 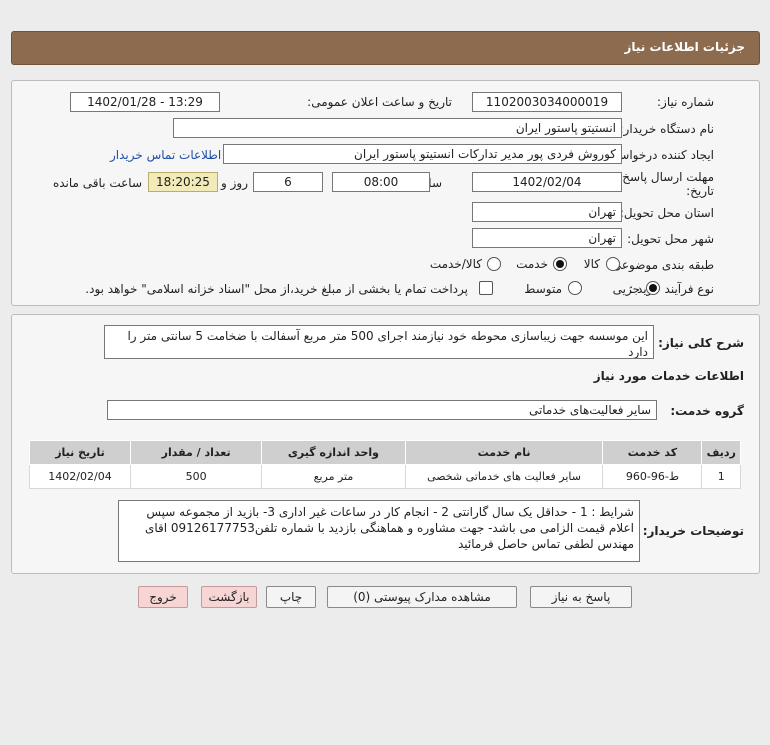 I want to click on deadline-time-field: 08:00, so click(x=381, y=182).